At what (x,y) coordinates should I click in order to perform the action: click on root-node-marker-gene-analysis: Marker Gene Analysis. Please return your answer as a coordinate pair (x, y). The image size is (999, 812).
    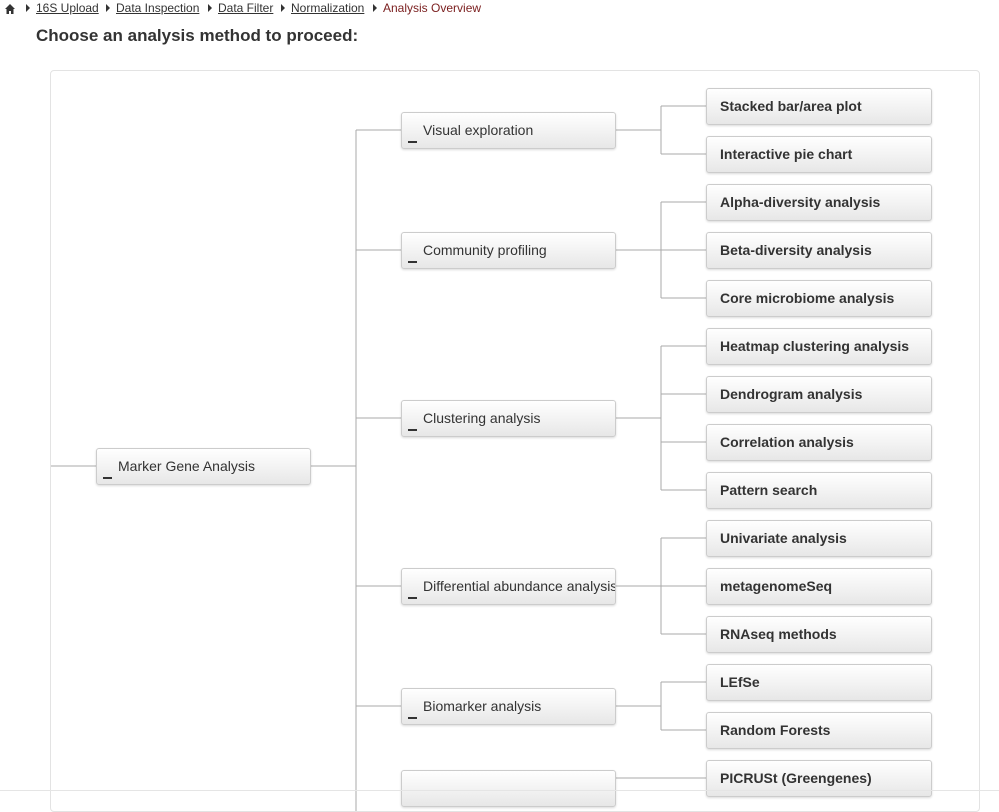
    Looking at the image, I should click on (203, 466).